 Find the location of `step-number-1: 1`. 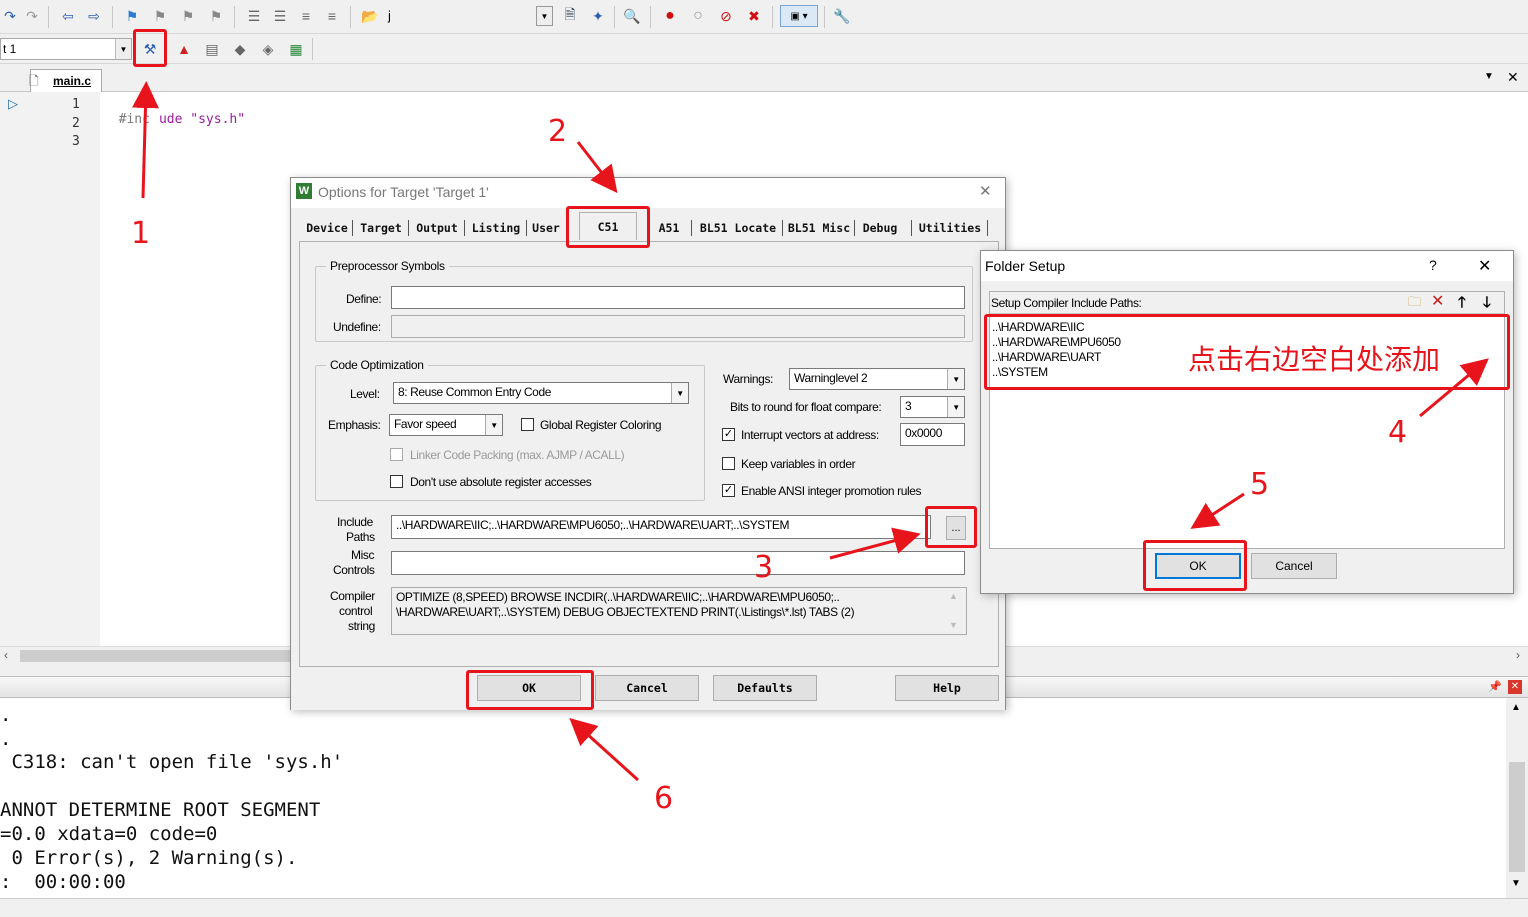

step-number-1: 1 is located at coordinates (141, 233).